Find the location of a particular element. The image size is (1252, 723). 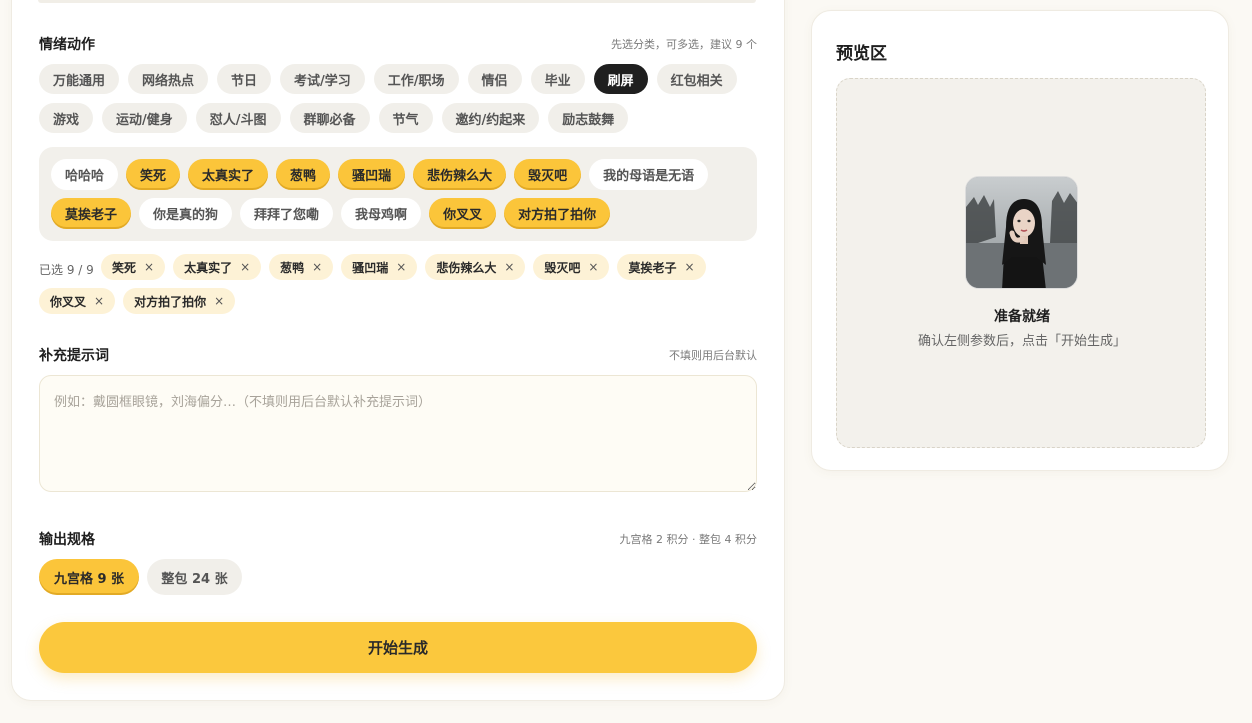

reference-photo is located at coordinates (1021, 232).